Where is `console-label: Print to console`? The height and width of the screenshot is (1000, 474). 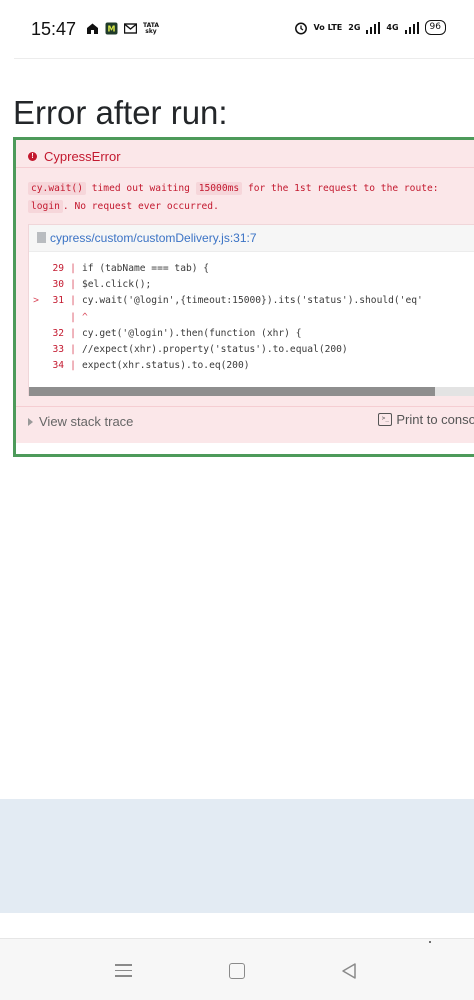
console-label: Print to console is located at coordinates (435, 419).